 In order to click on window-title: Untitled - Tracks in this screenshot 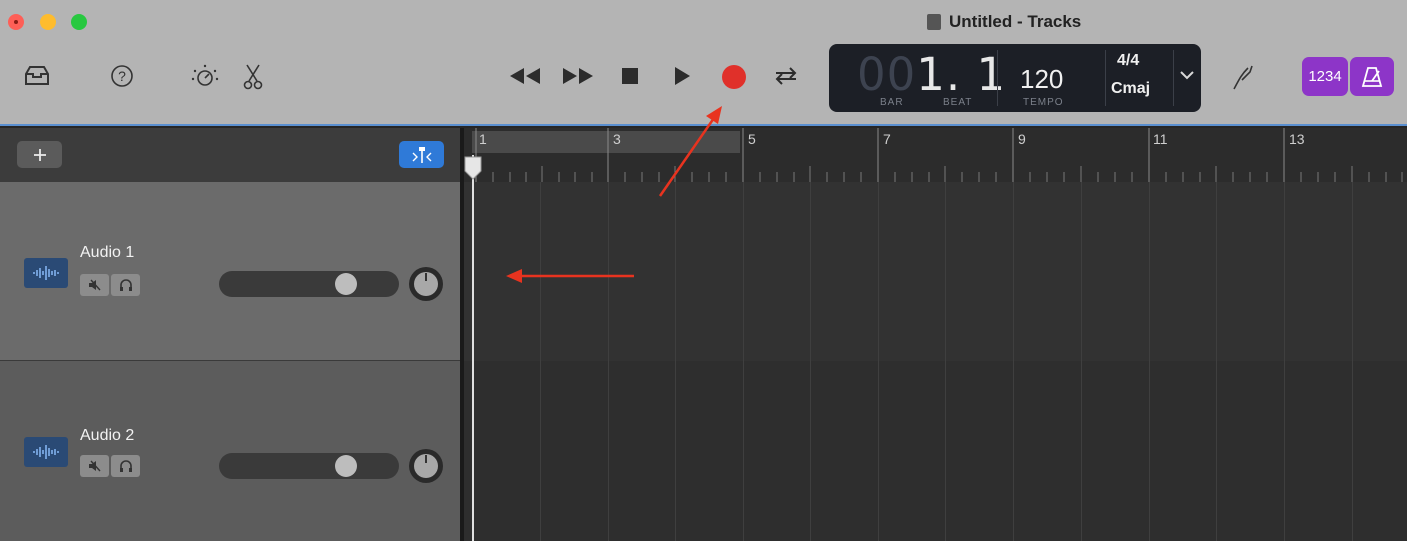, I will do `click(1004, 22)`.